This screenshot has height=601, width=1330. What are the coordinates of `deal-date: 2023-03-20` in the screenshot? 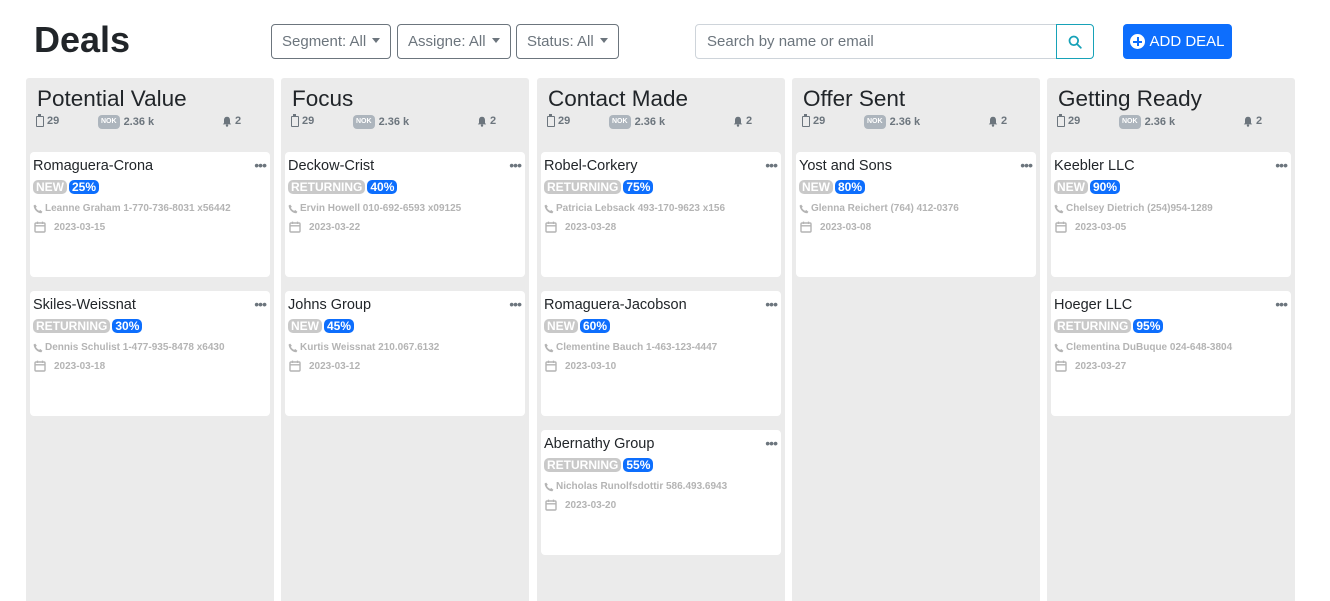 It's located at (580, 505).